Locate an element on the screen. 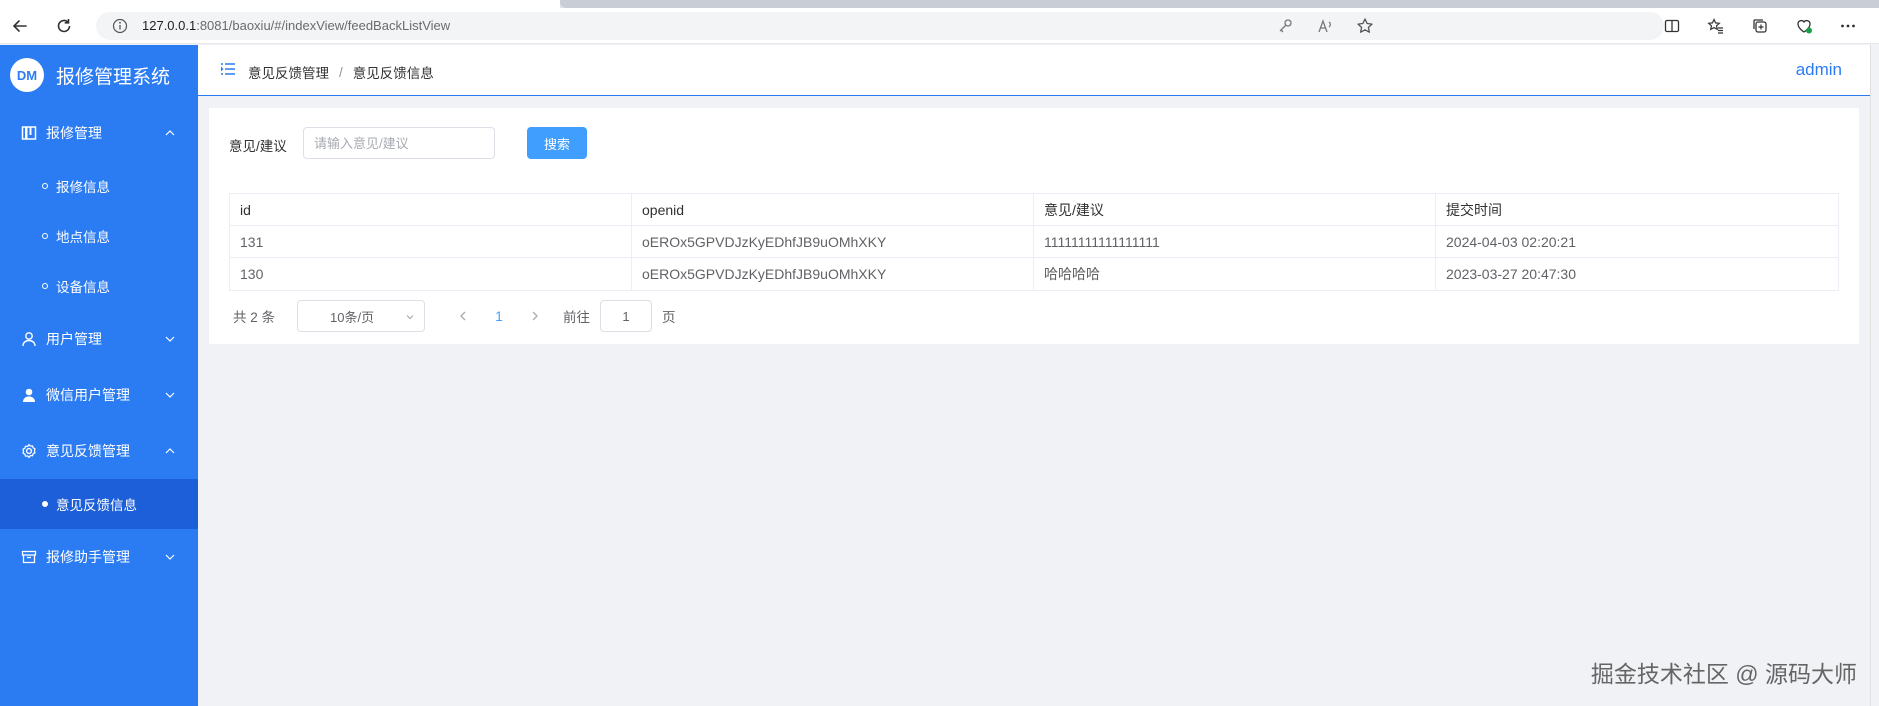 The image size is (1879, 706). collections-icon is located at coordinates (1760, 26).